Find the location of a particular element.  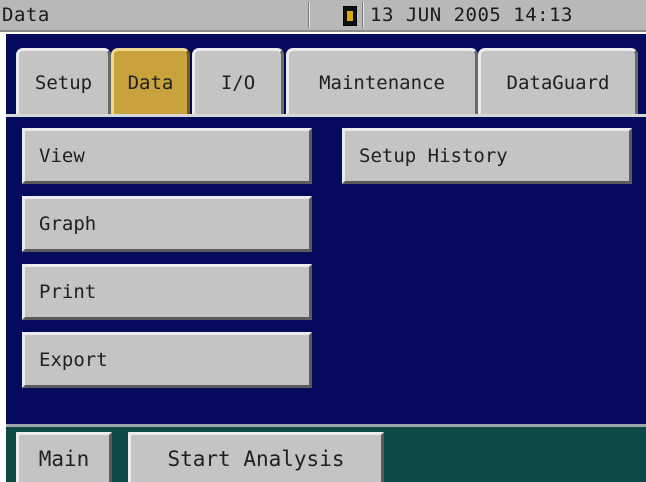

button-label: Setup History is located at coordinates (433, 156).